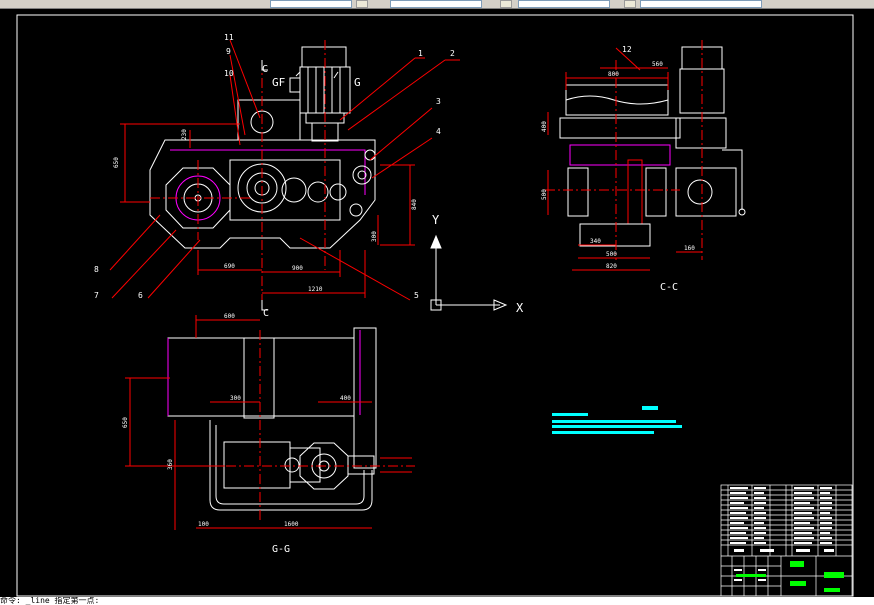 The height and width of the screenshot is (605, 874). I want to click on balloon-12: 12, so click(627, 49).